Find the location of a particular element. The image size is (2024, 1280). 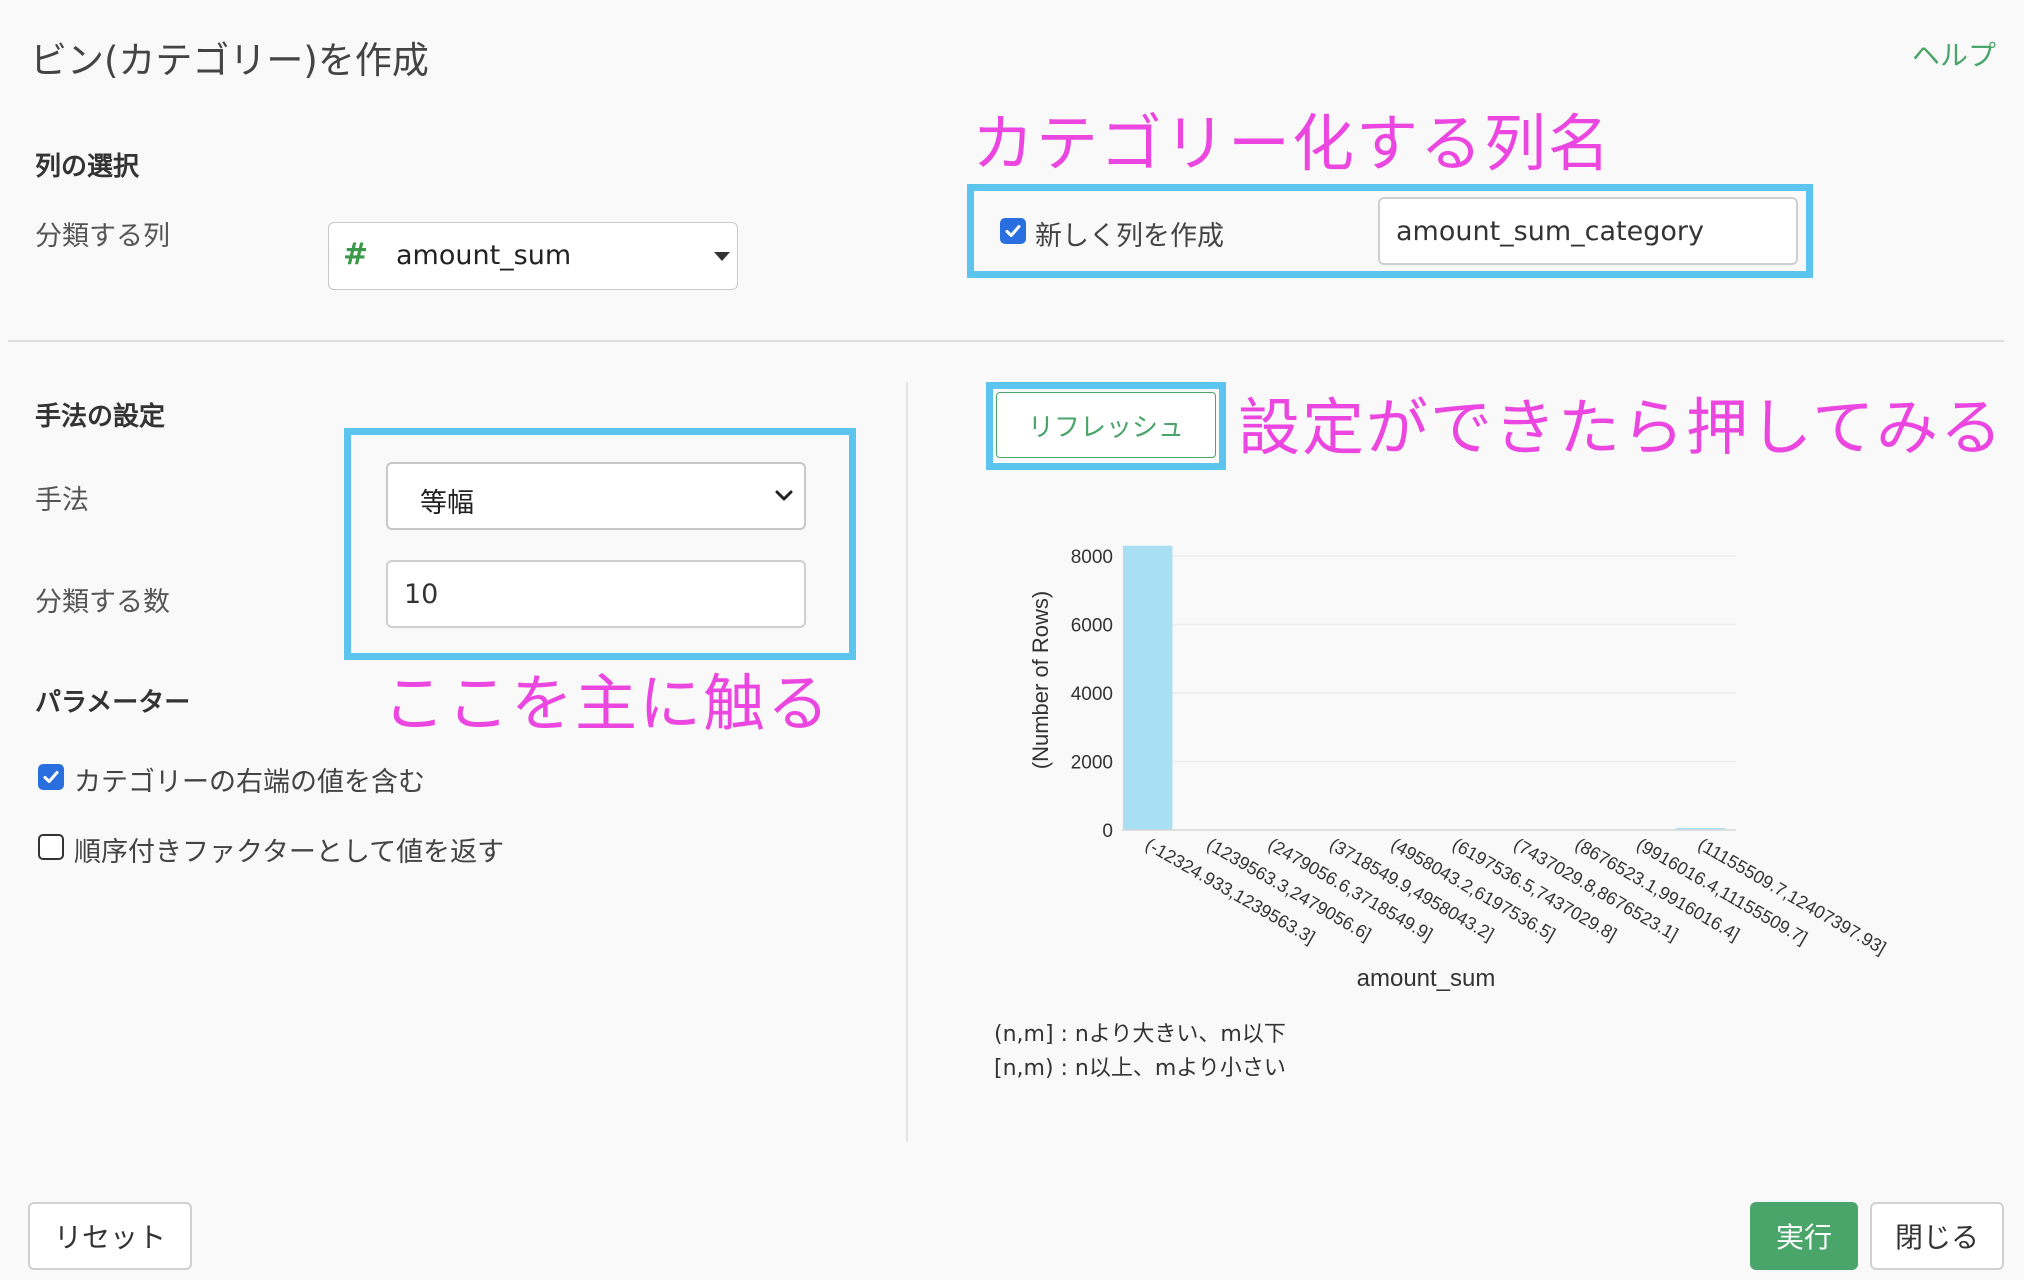

y-tick-label: 0 is located at coordinates (1107, 831).